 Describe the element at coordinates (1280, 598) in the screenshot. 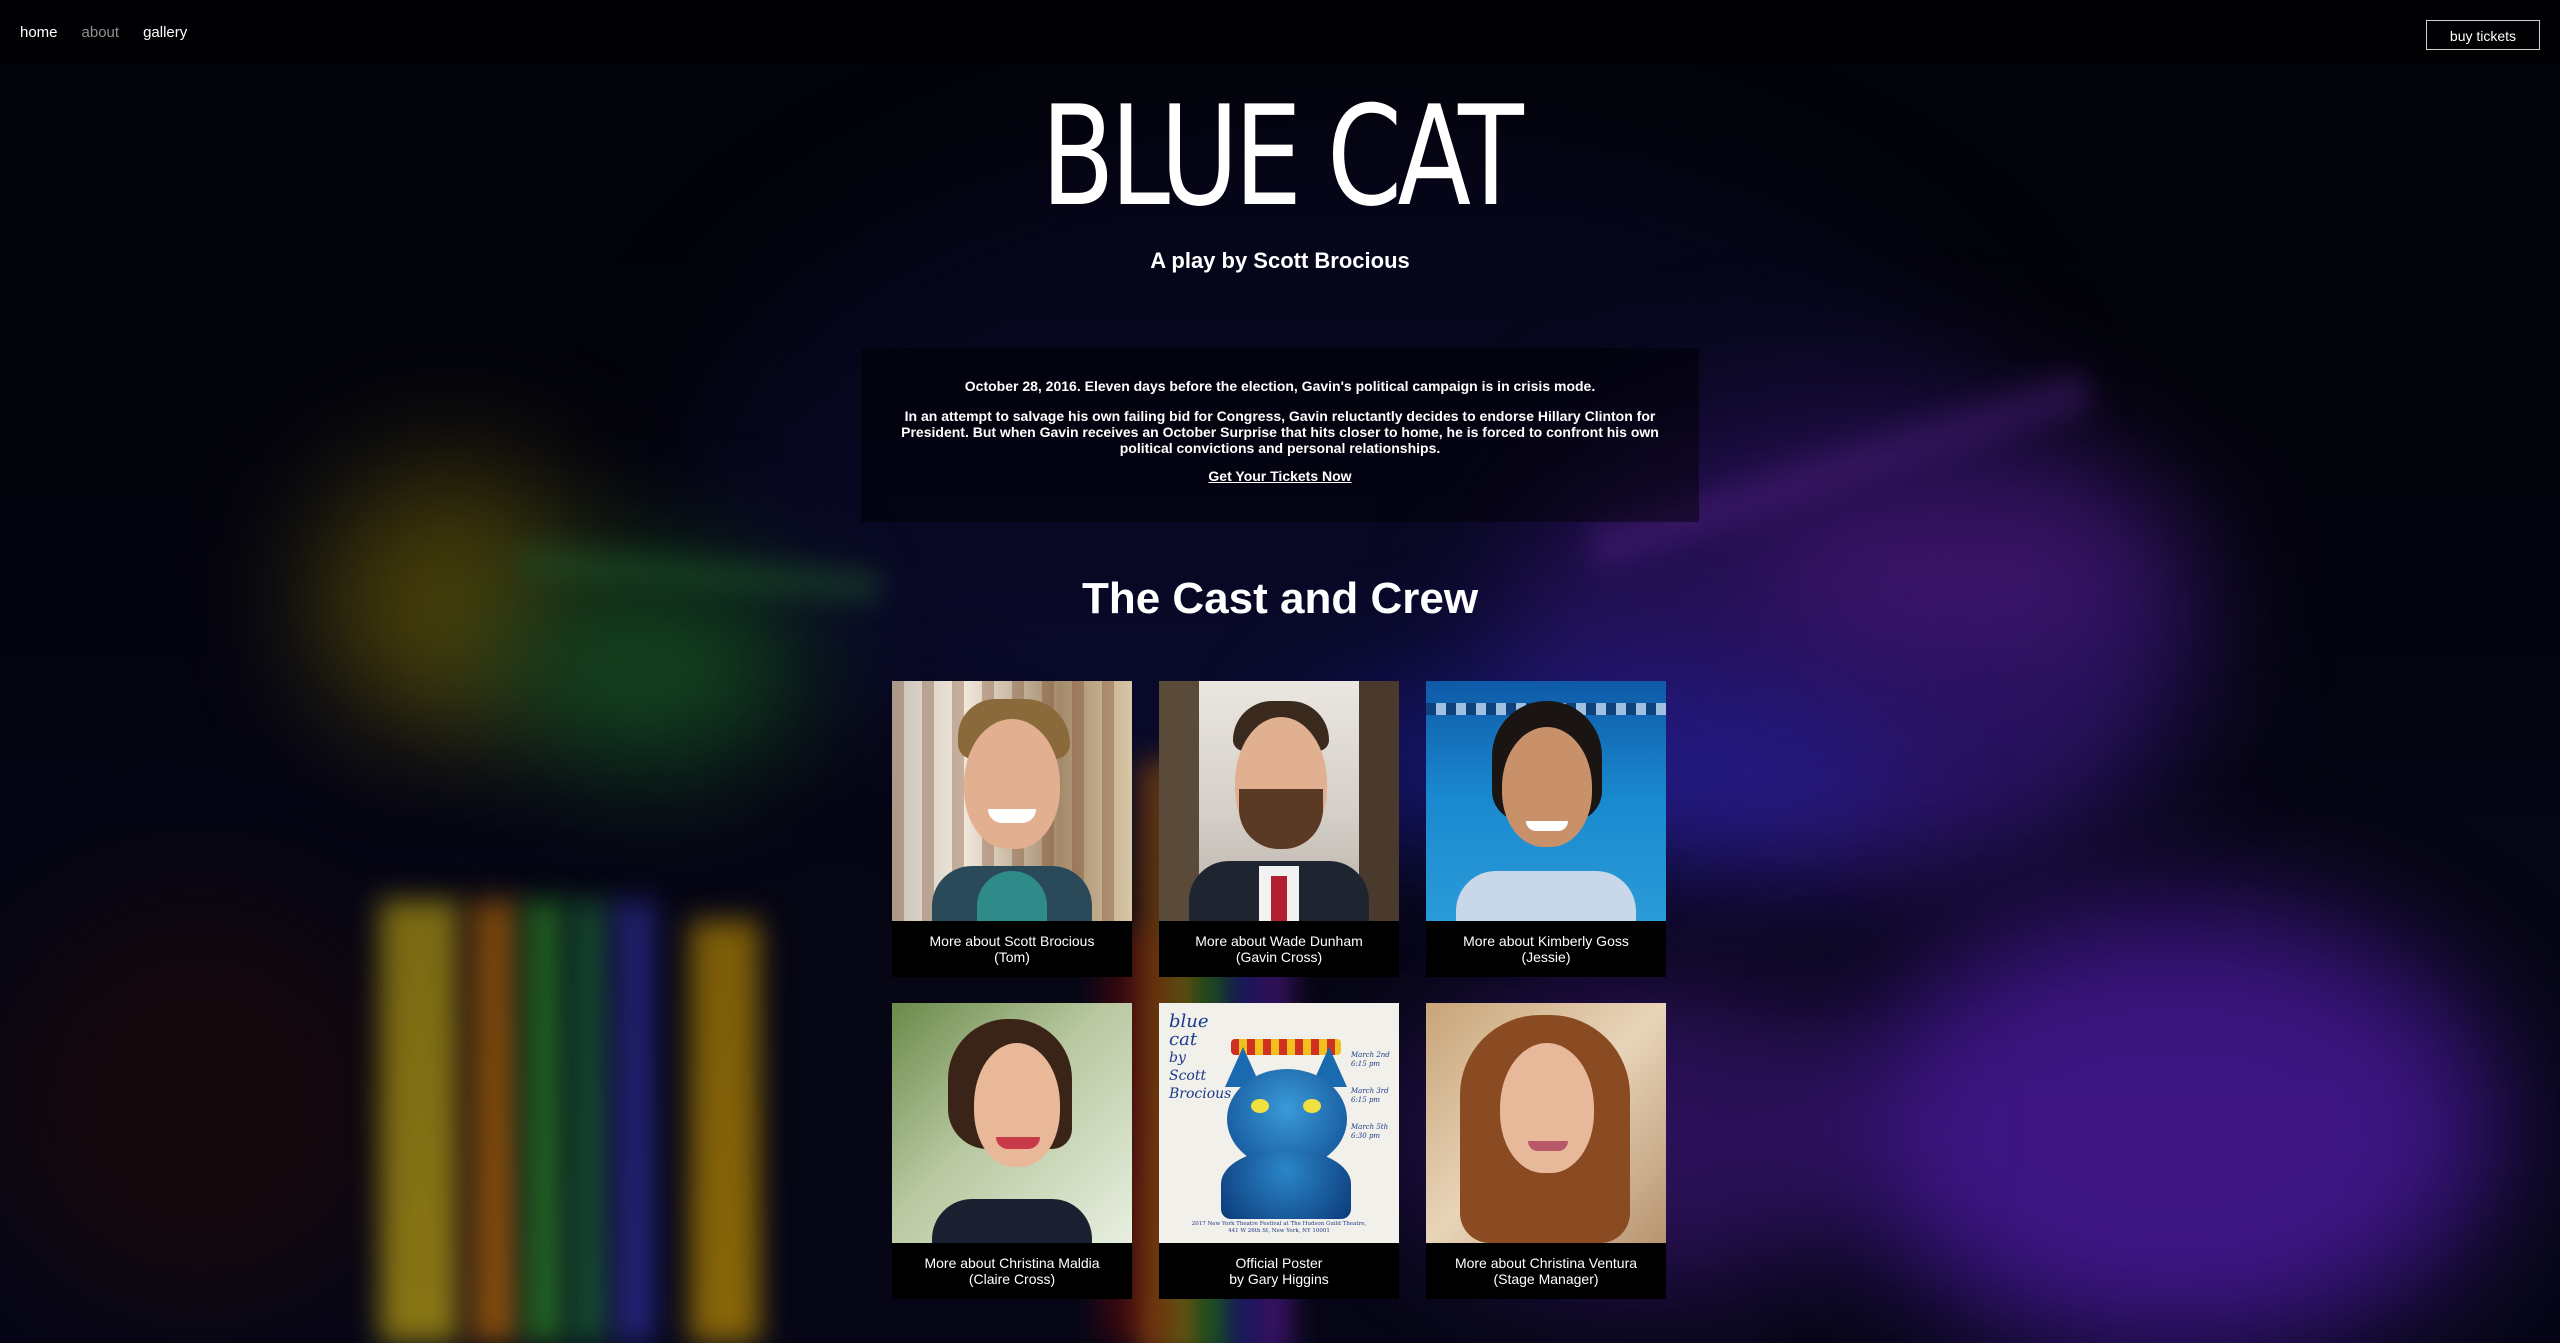

I see `cast-section-heading: The Cast and Crew` at that location.